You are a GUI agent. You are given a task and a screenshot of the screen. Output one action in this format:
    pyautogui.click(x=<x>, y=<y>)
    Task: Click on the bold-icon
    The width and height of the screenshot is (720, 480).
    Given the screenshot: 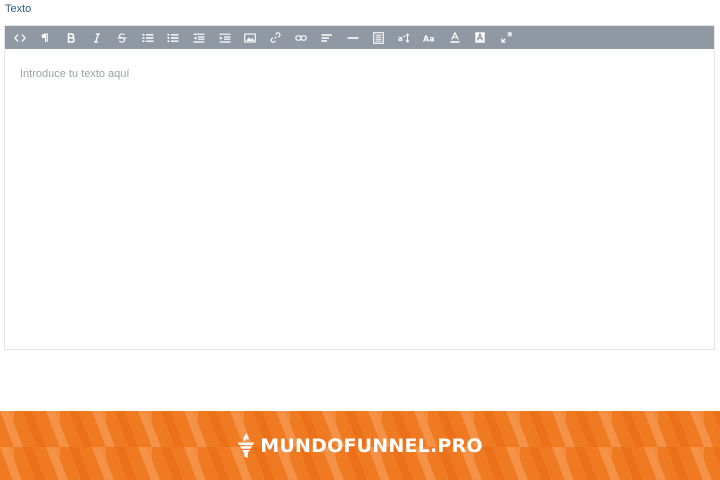 What is the action you would take?
    pyautogui.click(x=71, y=37)
    